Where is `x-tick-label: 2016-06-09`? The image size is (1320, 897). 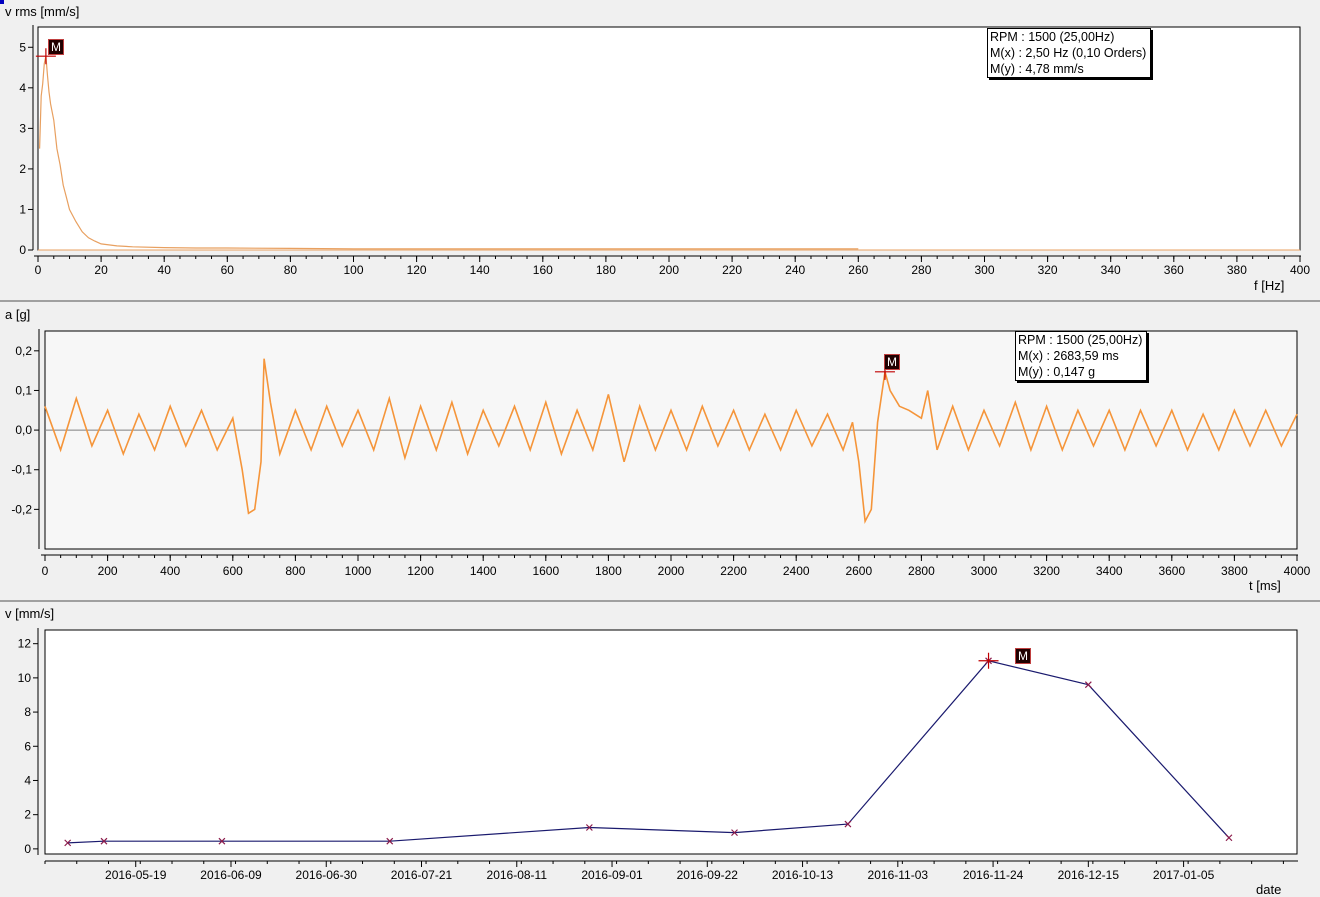 x-tick-label: 2016-06-09 is located at coordinates (231, 875).